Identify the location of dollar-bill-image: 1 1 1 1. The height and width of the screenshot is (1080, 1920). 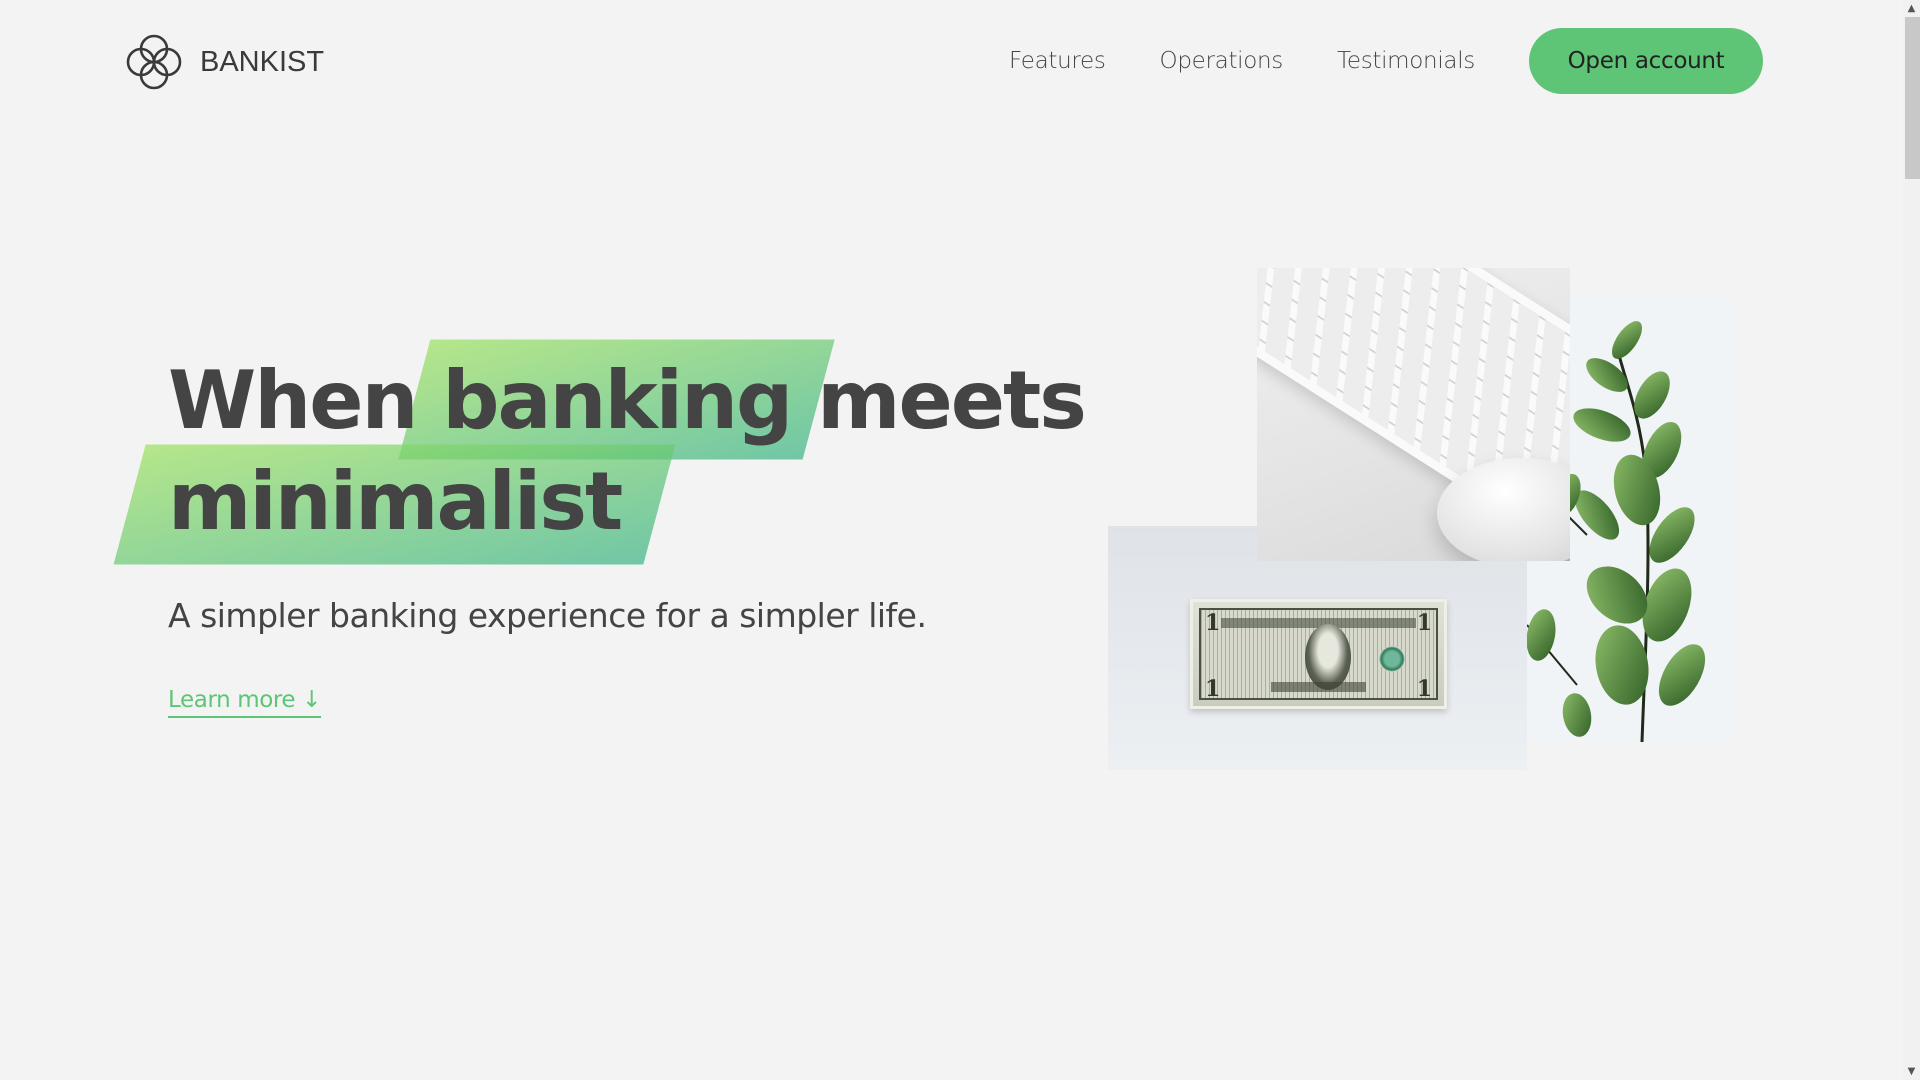
(1317, 648).